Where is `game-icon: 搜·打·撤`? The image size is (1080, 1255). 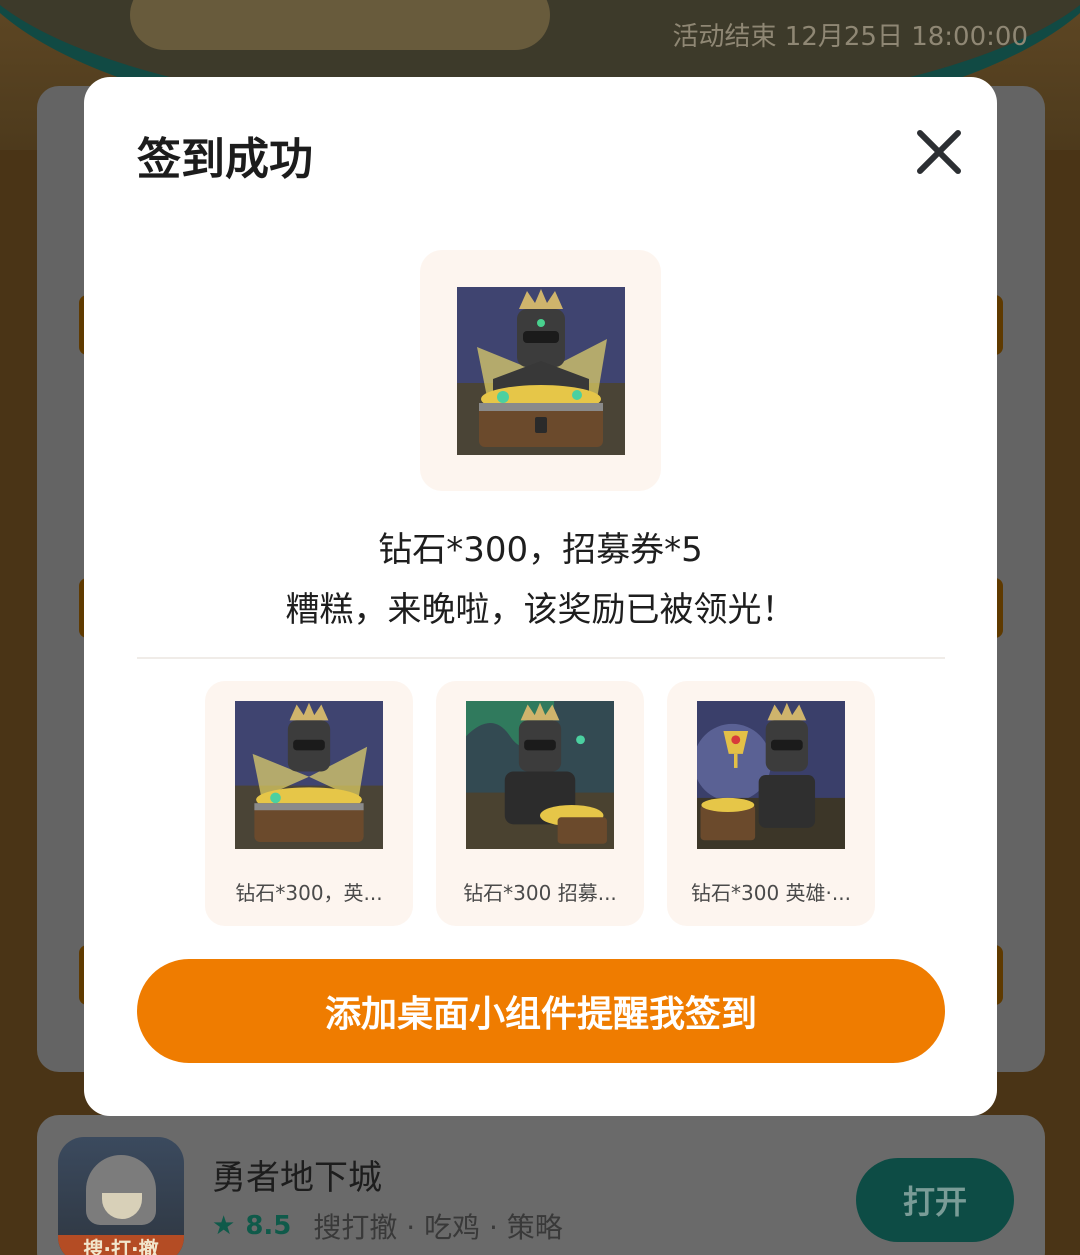
game-icon: 搜·打·撤 is located at coordinates (121, 1196).